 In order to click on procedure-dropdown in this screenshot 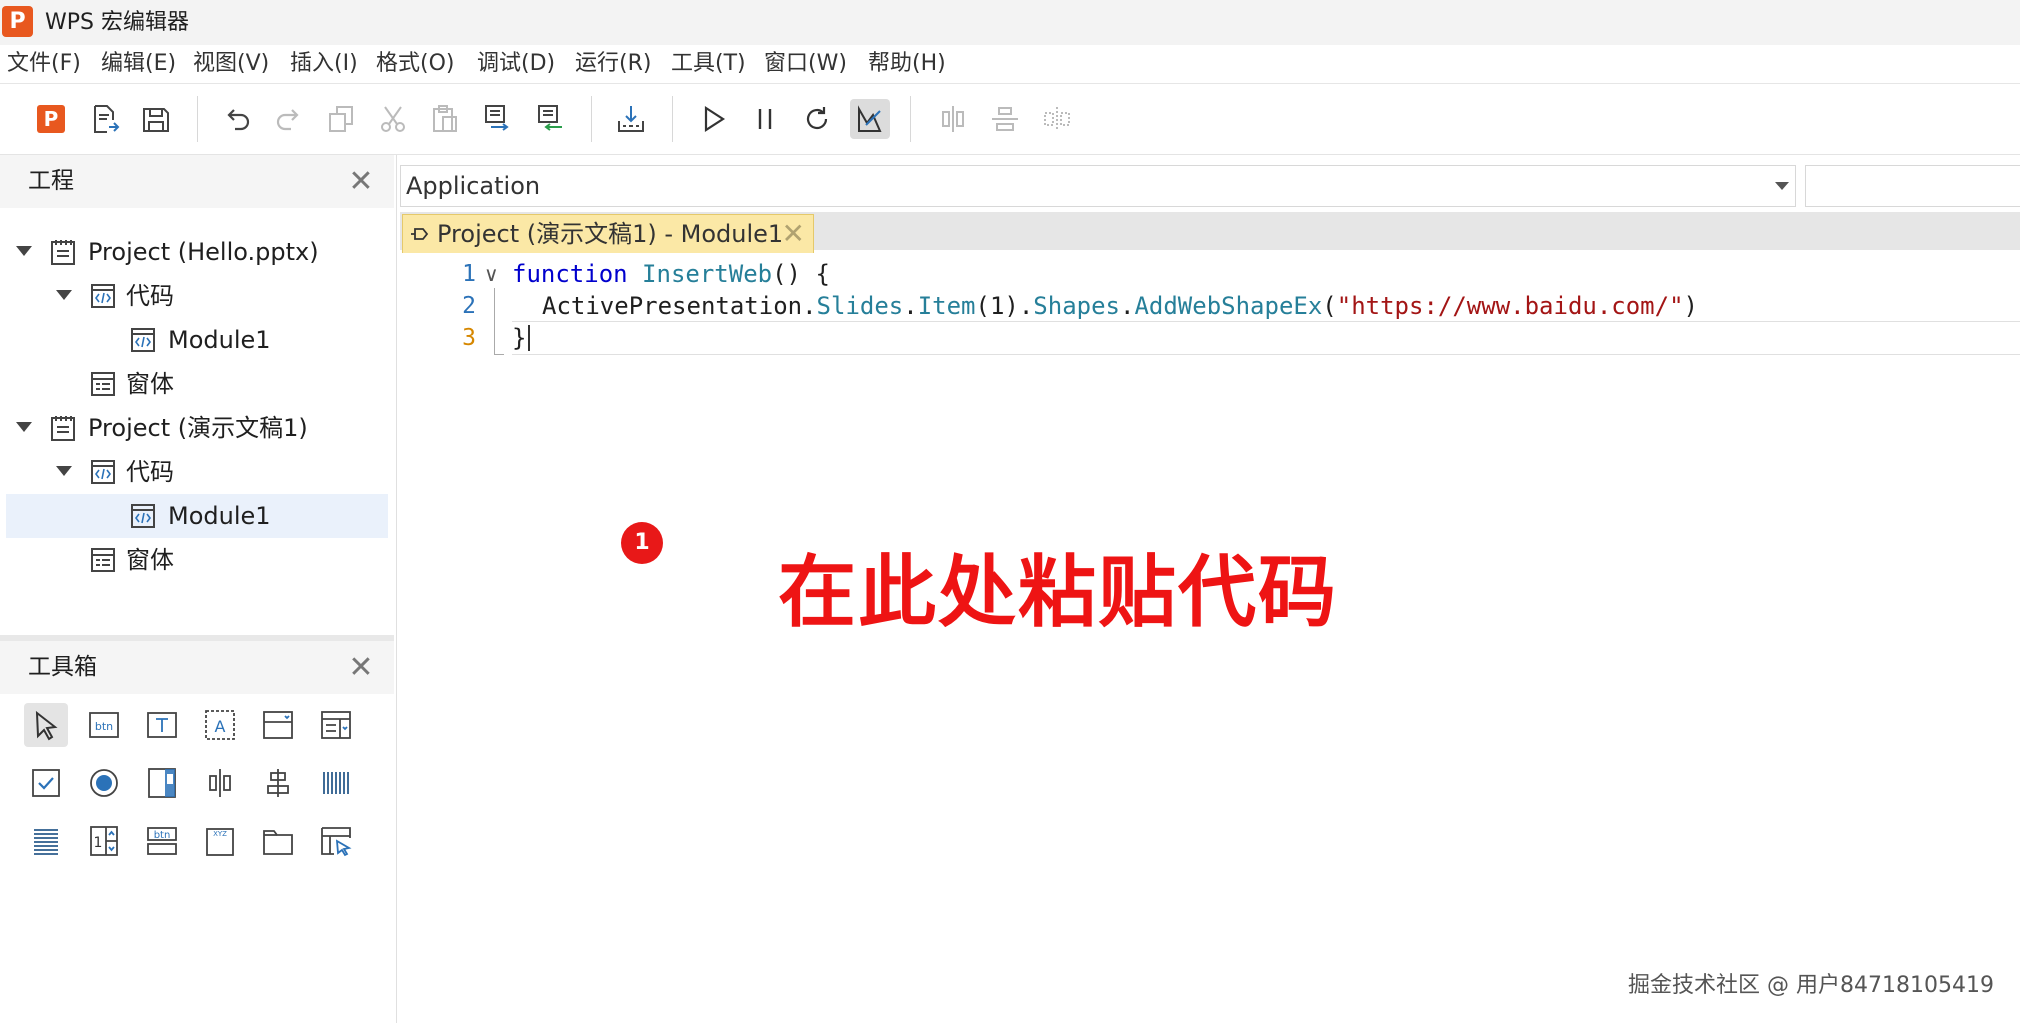, I will do `click(1912, 186)`.